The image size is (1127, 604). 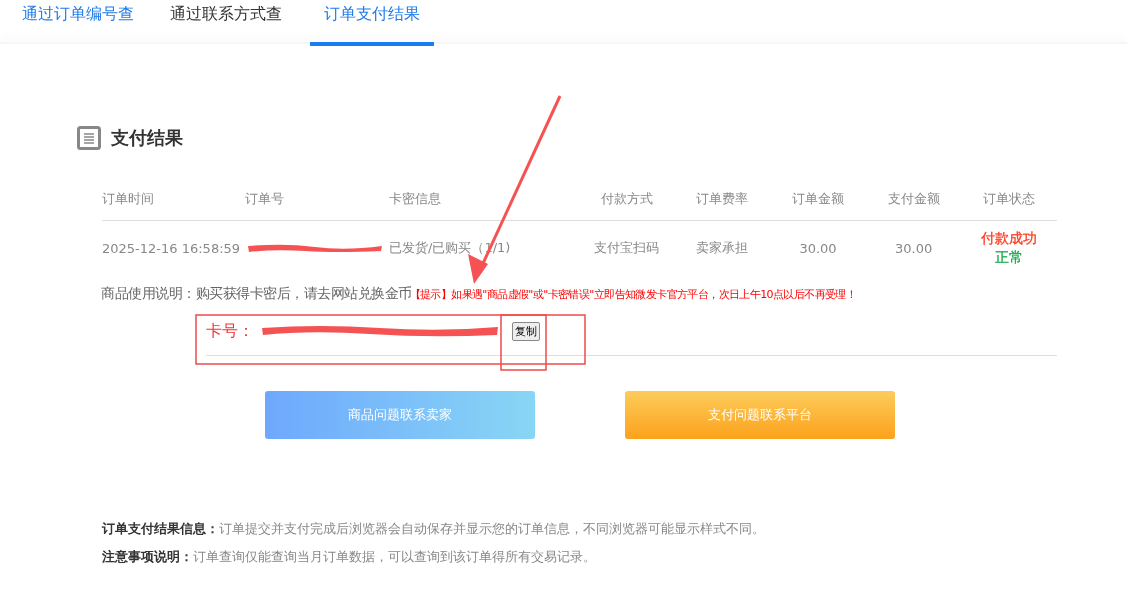 What do you see at coordinates (526, 331) in the screenshot?
I see `copy-button: 复制` at bounding box center [526, 331].